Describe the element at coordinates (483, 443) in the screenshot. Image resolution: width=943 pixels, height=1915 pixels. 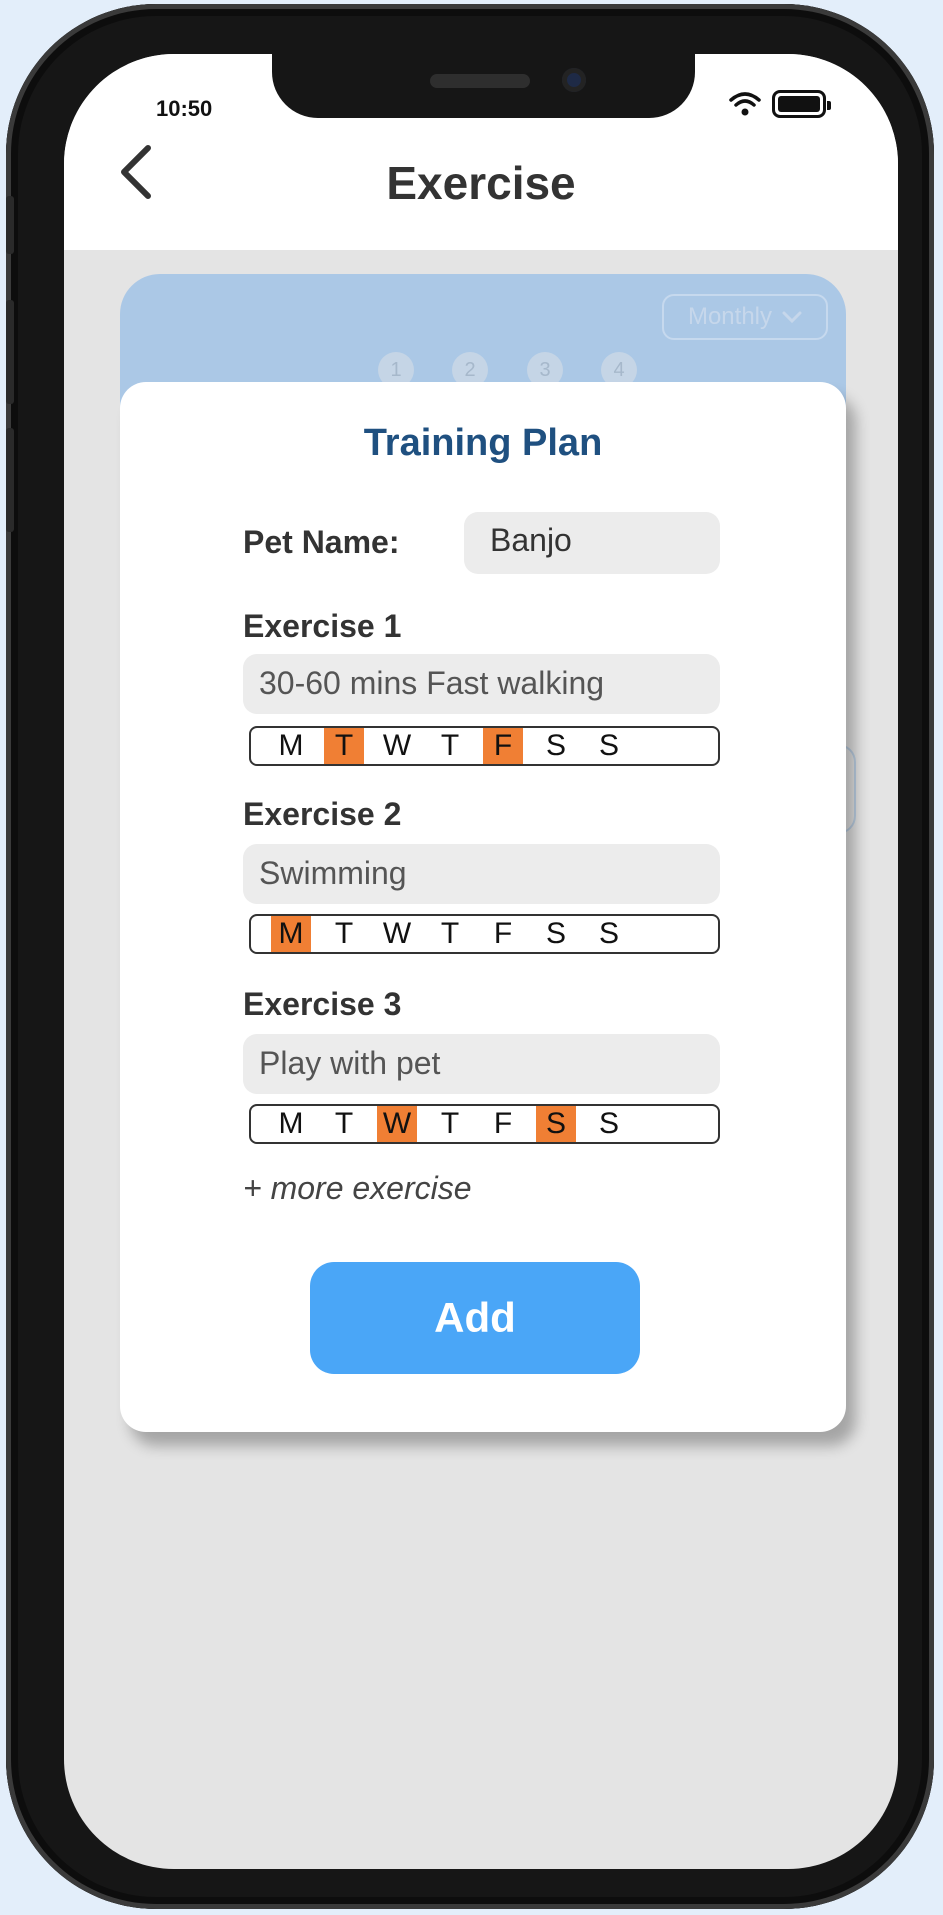
I see `modal-title: Training Plan` at that location.